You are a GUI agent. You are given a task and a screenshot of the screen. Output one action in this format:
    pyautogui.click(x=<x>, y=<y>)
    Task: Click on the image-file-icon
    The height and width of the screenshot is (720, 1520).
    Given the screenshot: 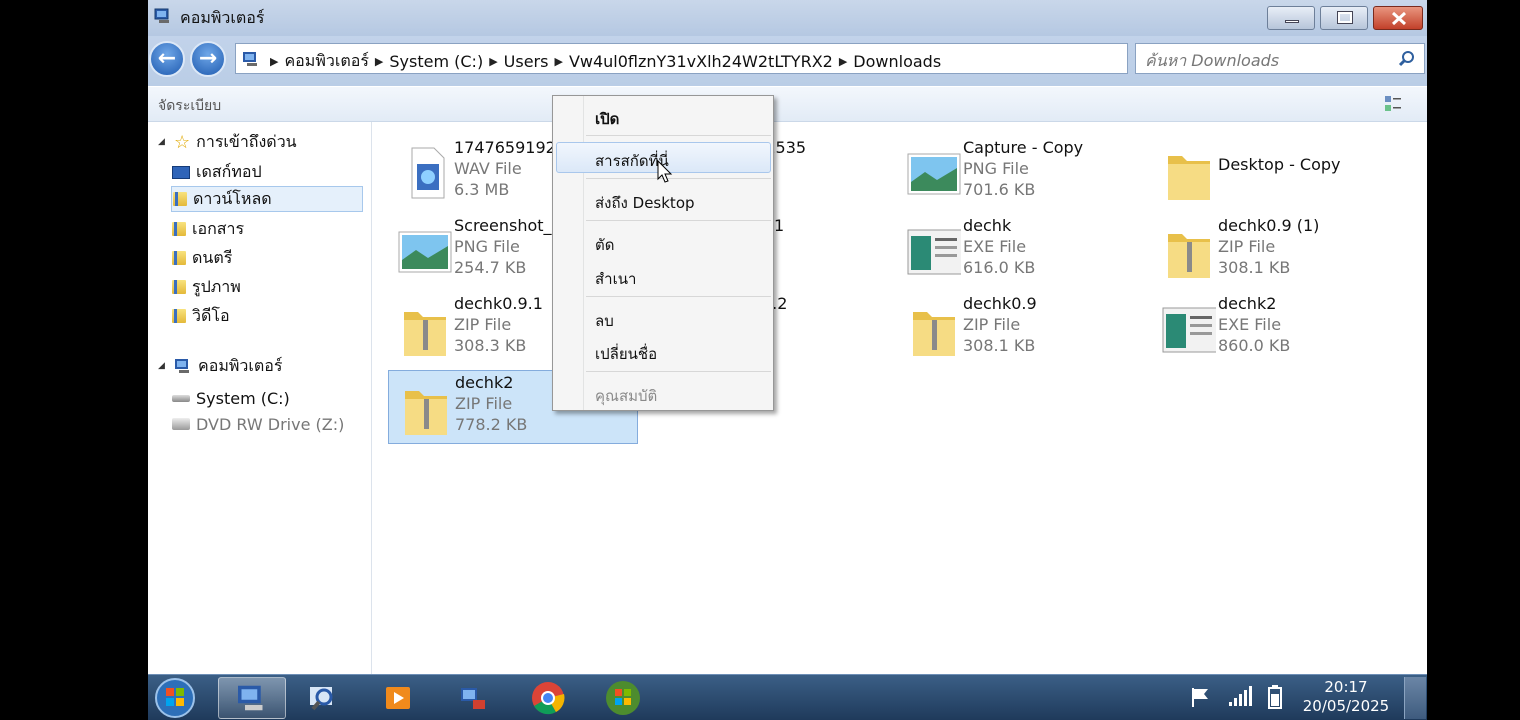 What is the action you would take?
    pyautogui.click(x=934, y=174)
    